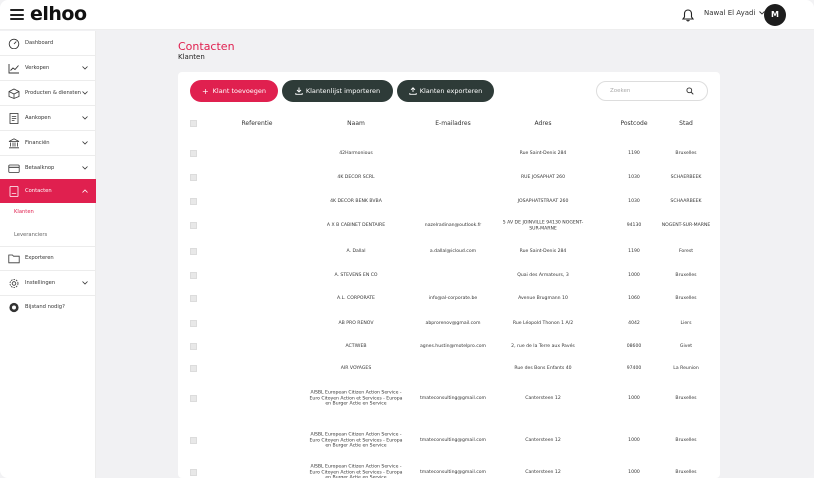  I want to click on sidebar-item-bijstand: Bijstand nodig?, so click(48, 307).